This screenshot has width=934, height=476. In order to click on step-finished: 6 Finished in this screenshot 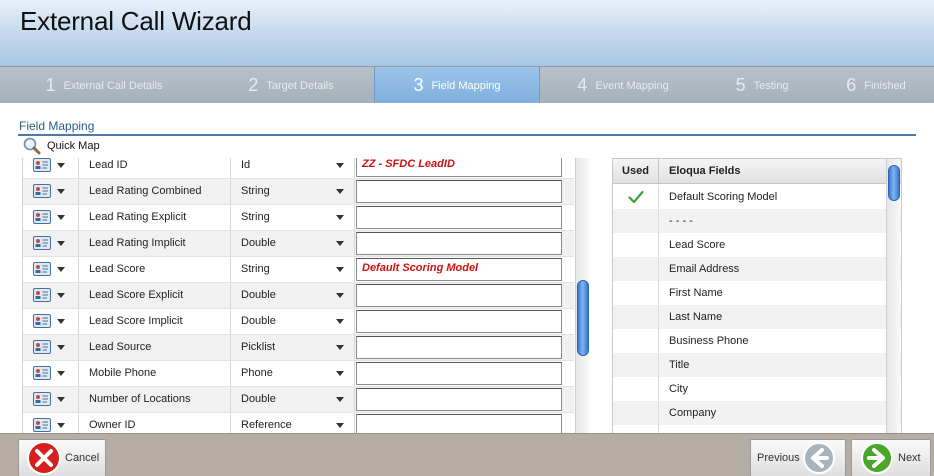, I will do `click(876, 85)`.